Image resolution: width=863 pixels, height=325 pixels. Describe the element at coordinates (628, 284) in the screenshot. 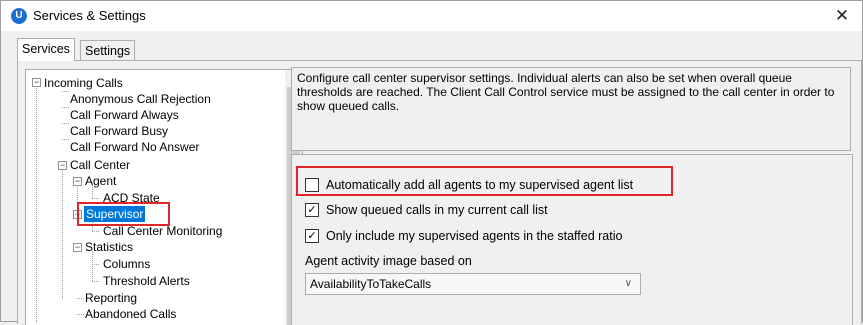

I see `chevron-down-icon: ∨` at that location.